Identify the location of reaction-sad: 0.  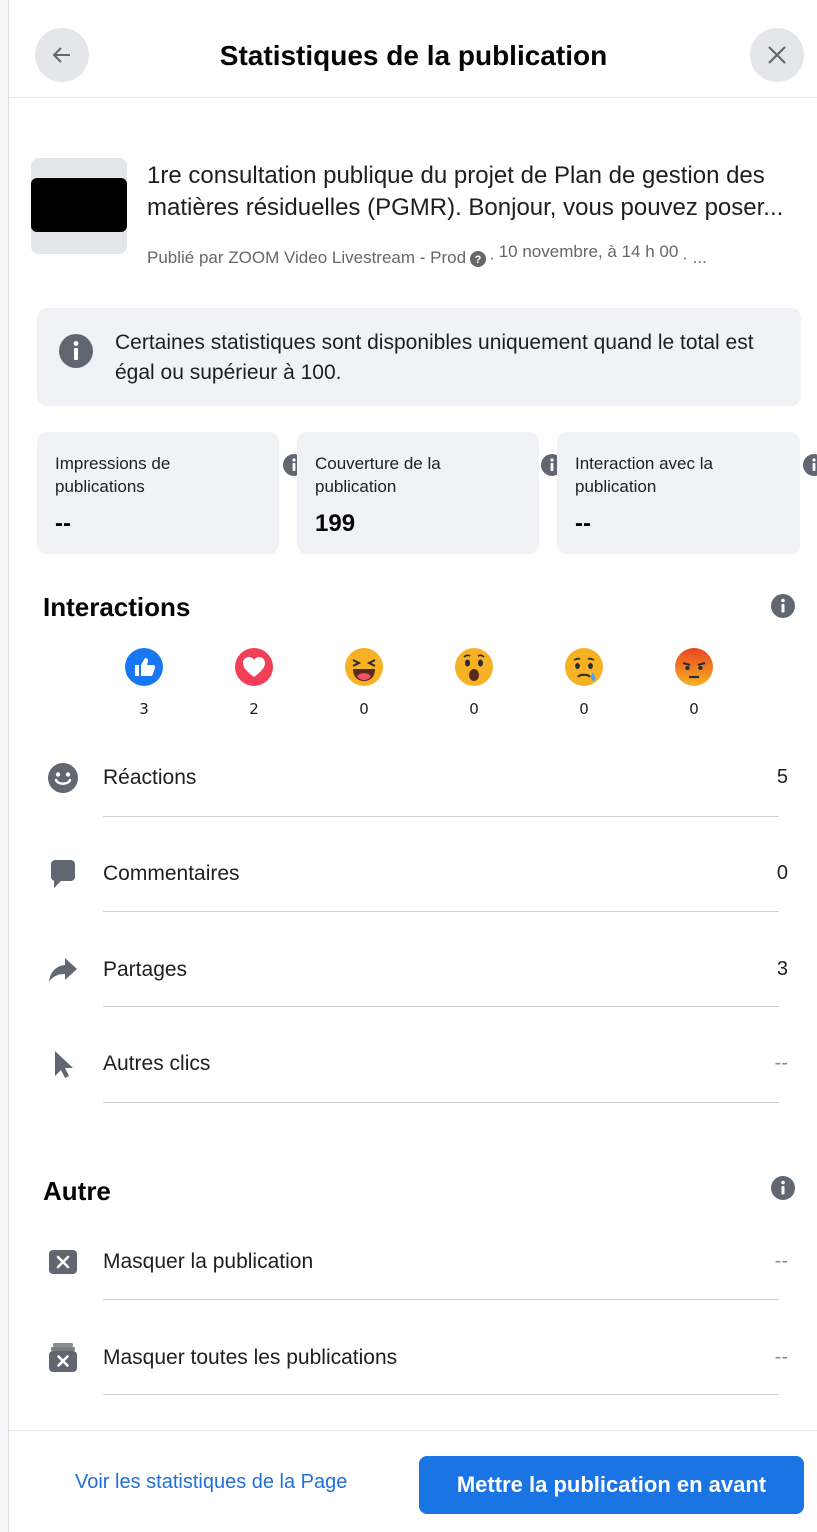
(584, 683).